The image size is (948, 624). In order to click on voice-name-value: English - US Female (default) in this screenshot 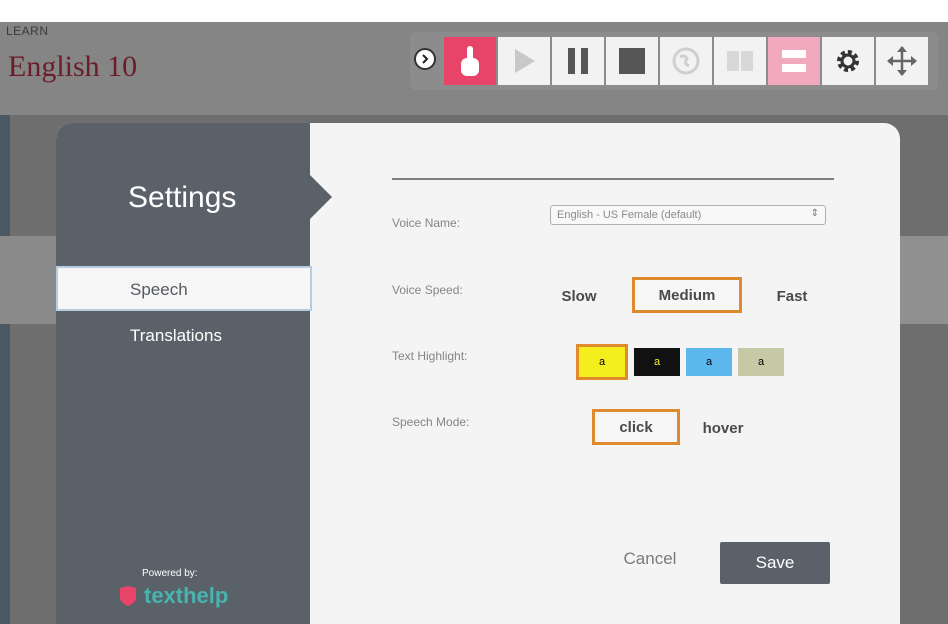, I will do `click(629, 215)`.